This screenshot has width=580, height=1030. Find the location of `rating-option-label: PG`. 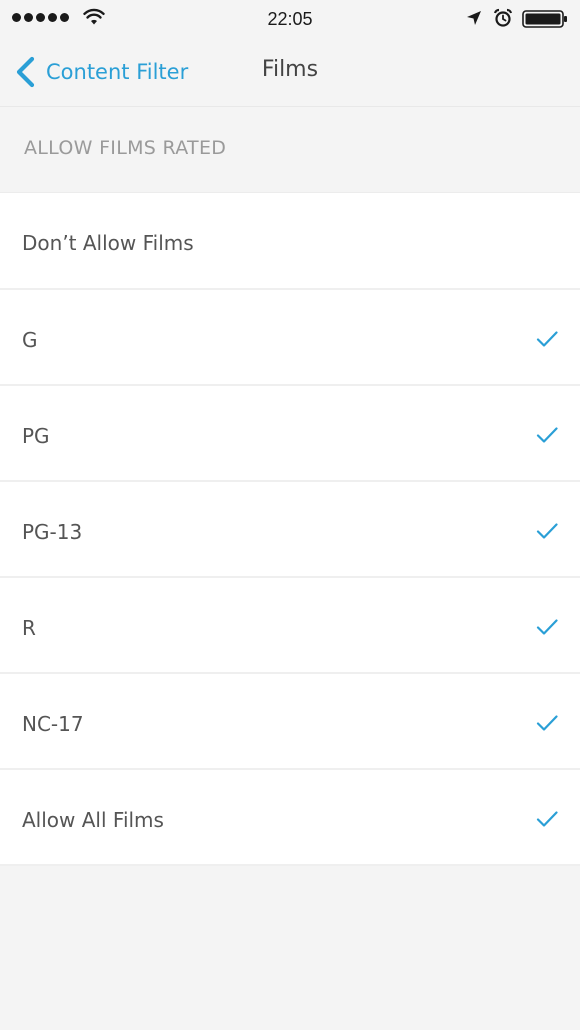

rating-option-label: PG is located at coordinates (36, 436).